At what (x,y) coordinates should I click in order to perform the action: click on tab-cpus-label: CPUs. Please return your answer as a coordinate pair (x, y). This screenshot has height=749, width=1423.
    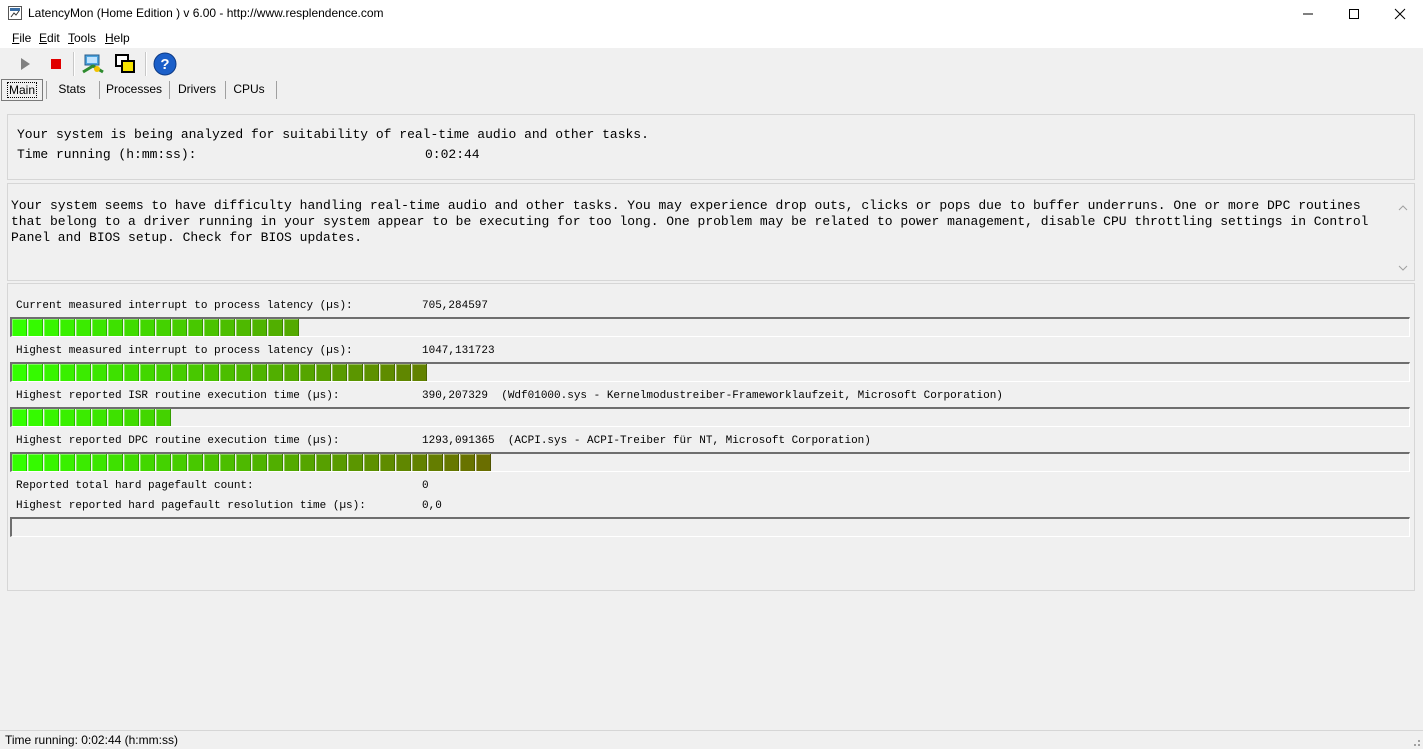
    Looking at the image, I should click on (249, 89).